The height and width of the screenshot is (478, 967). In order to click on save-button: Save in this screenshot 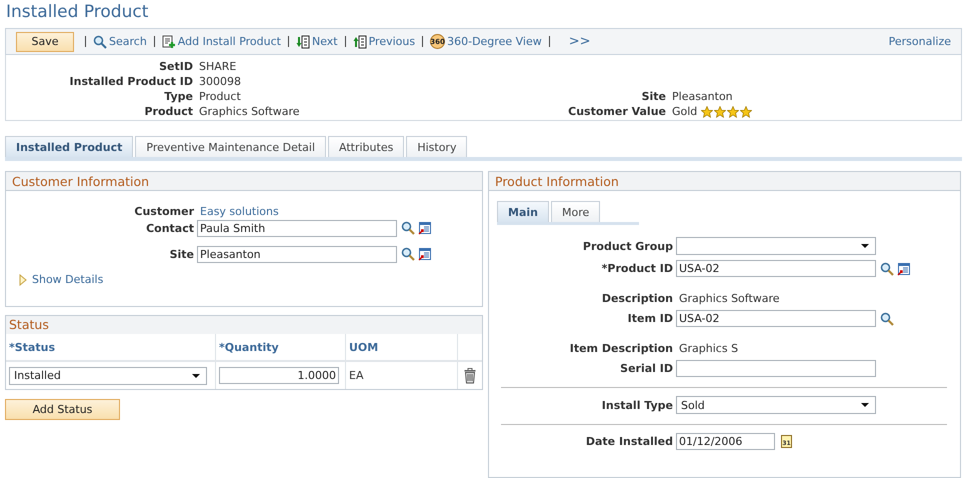, I will do `click(45, 42)`.